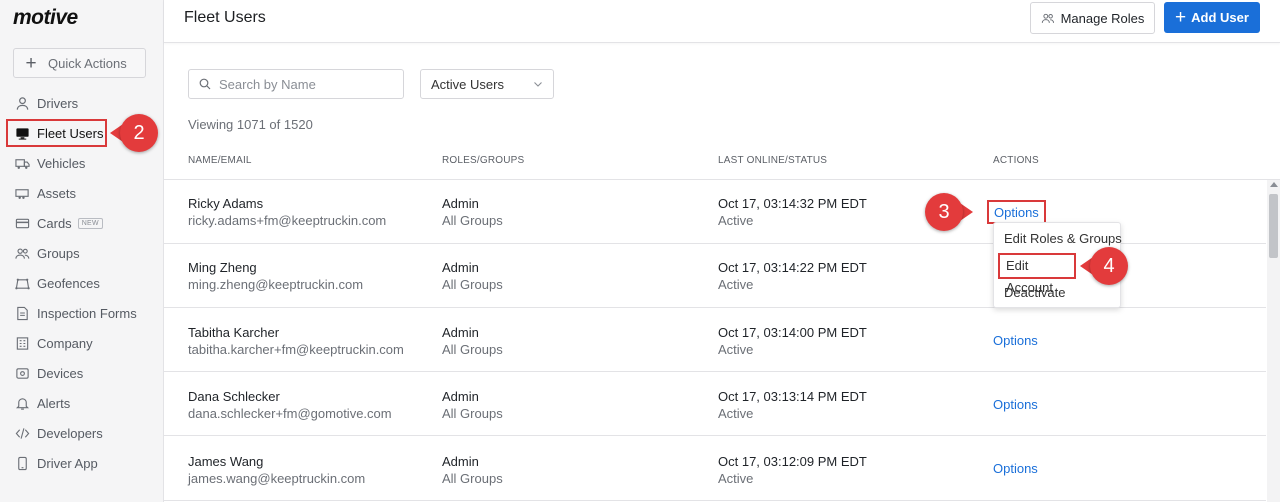 This screenshot has height=502, width=1280. I want to click on search-field, so click(296, 84).